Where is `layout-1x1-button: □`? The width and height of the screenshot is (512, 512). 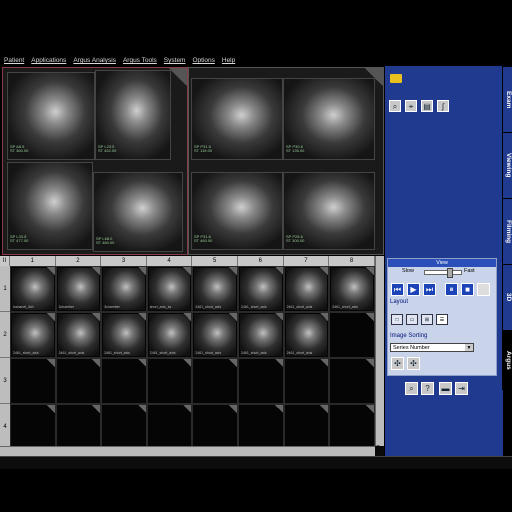 layout-1x1-button: □ is located at coordinates (397, 319).